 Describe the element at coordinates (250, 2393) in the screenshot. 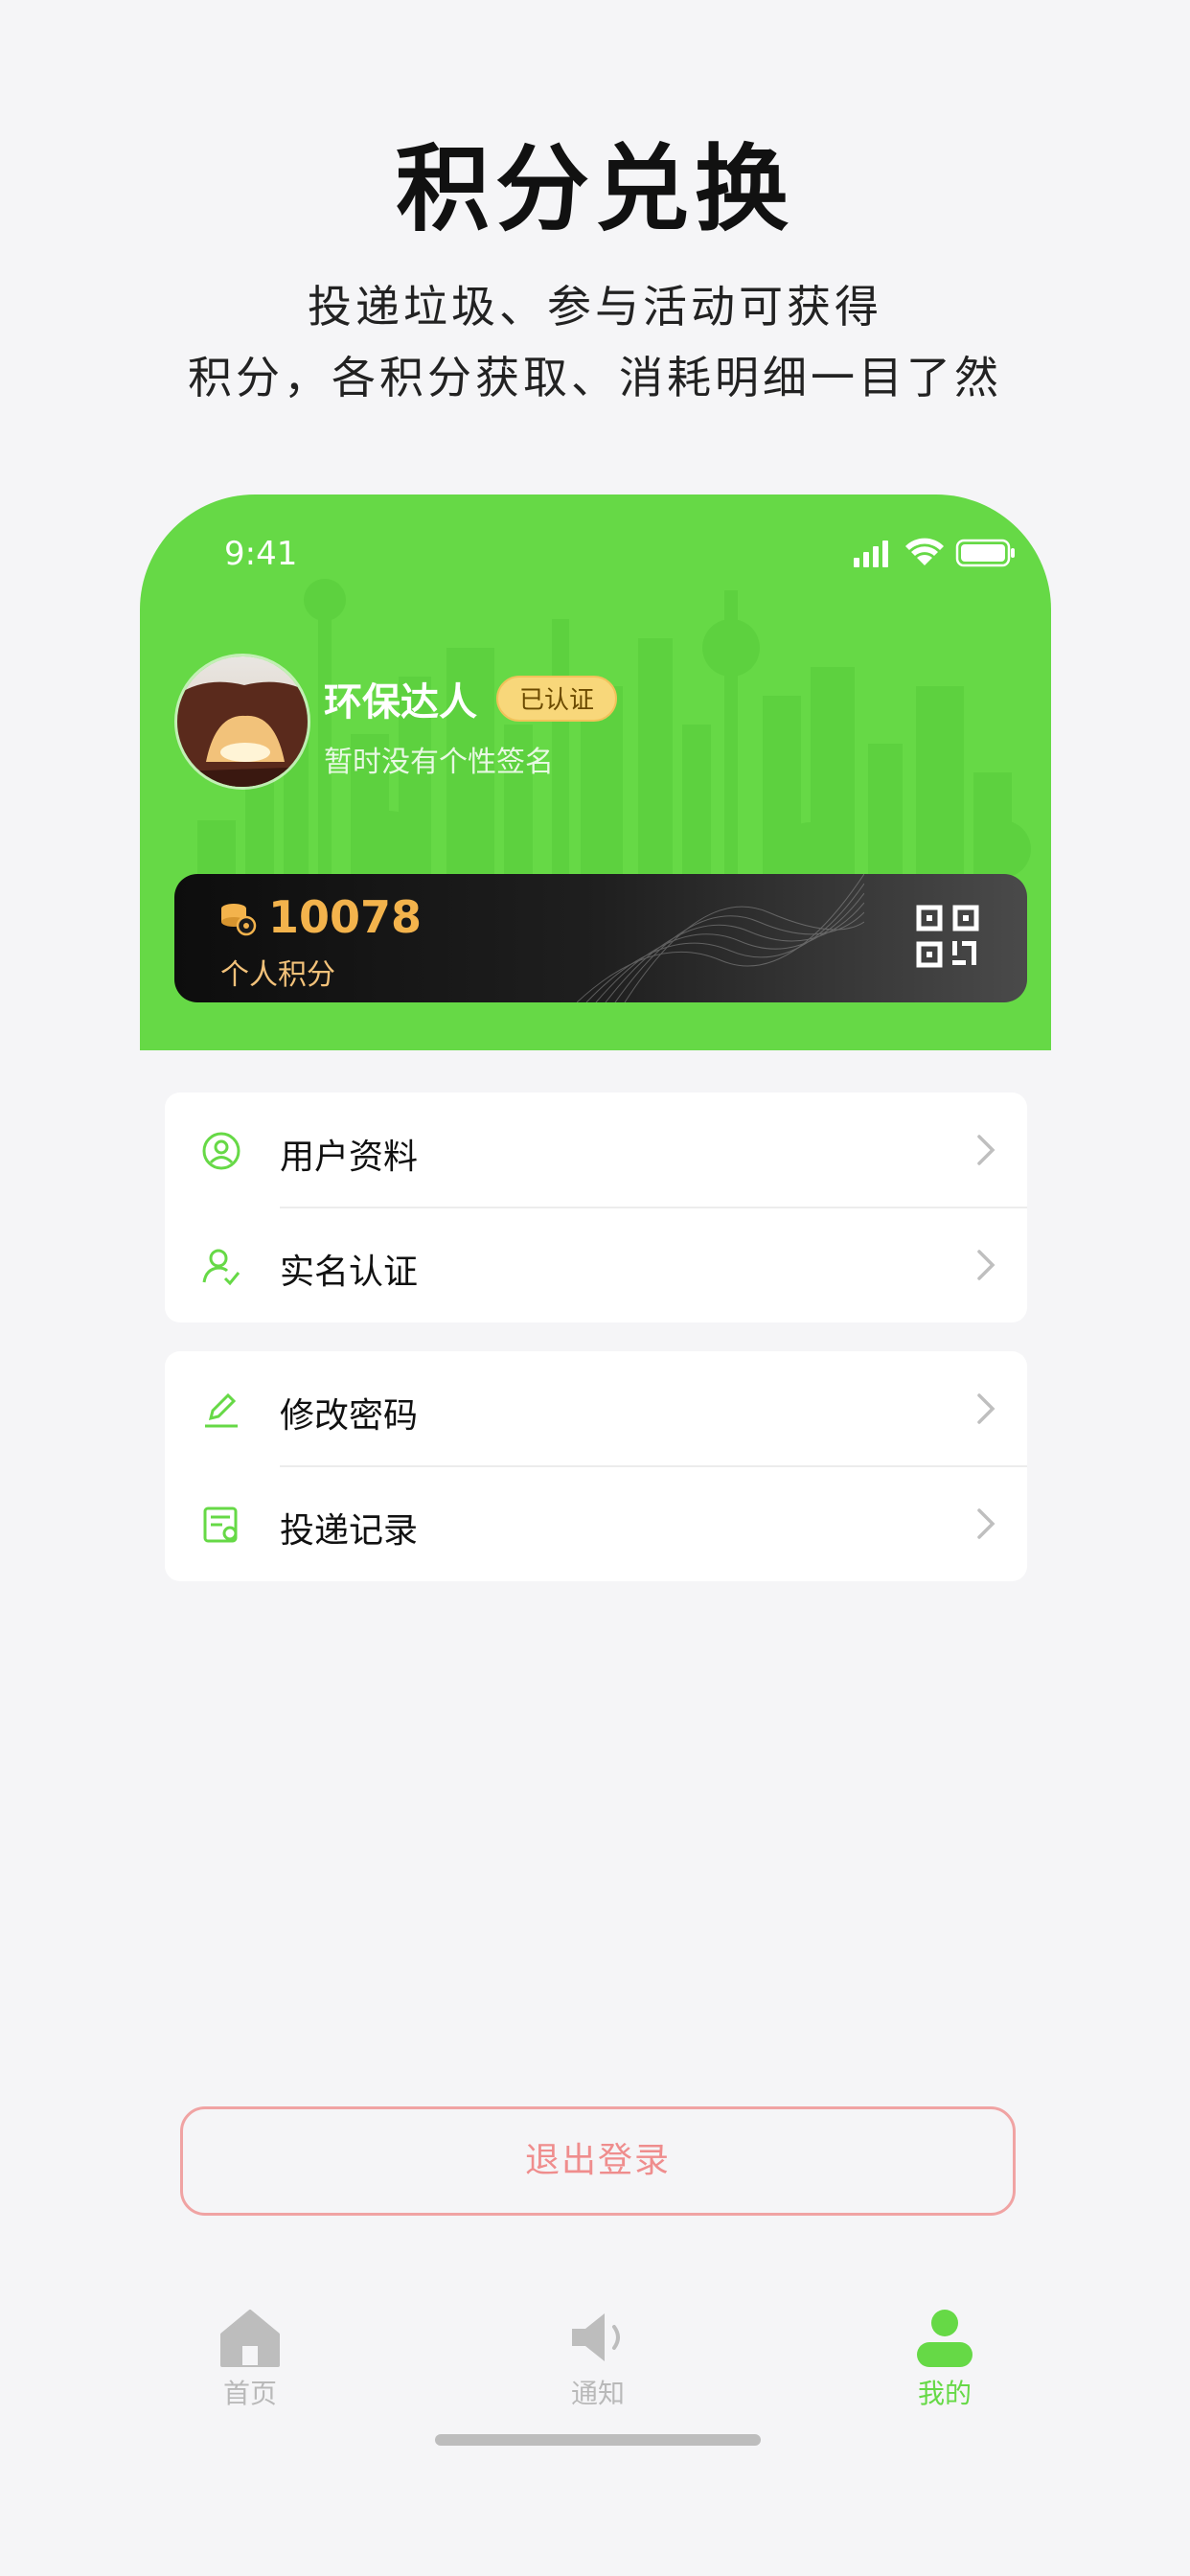

I see `tab-label: 首页` at that location.